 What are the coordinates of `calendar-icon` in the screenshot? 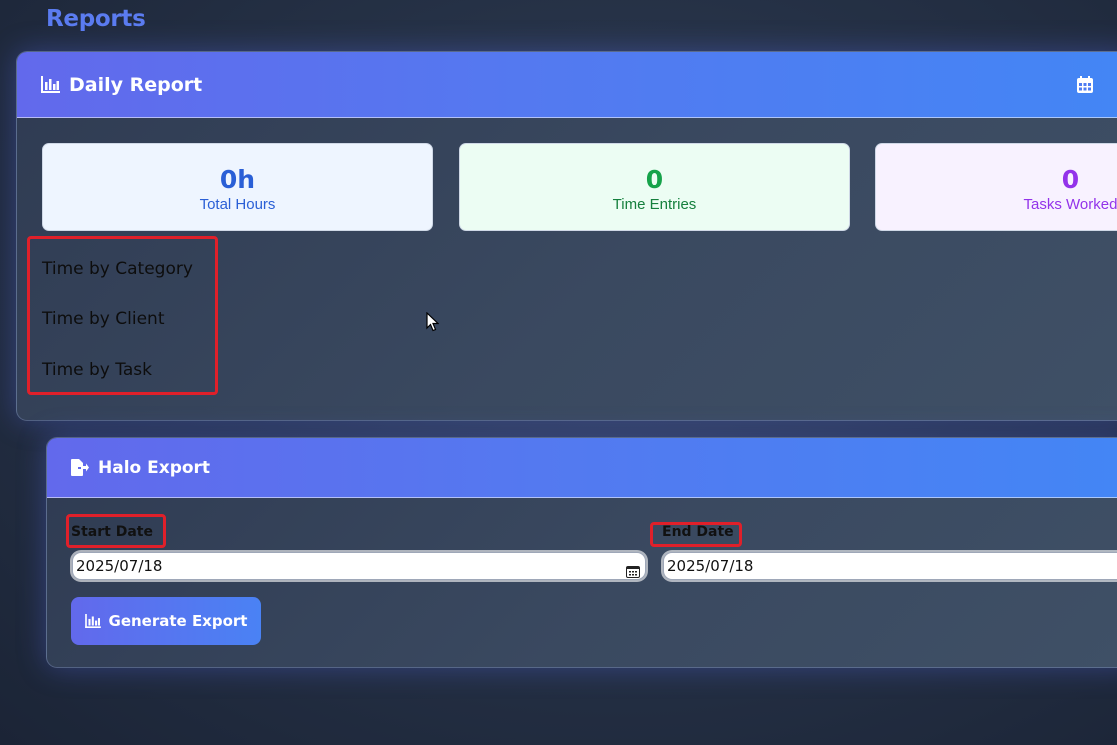 It's located at (1085, 87).